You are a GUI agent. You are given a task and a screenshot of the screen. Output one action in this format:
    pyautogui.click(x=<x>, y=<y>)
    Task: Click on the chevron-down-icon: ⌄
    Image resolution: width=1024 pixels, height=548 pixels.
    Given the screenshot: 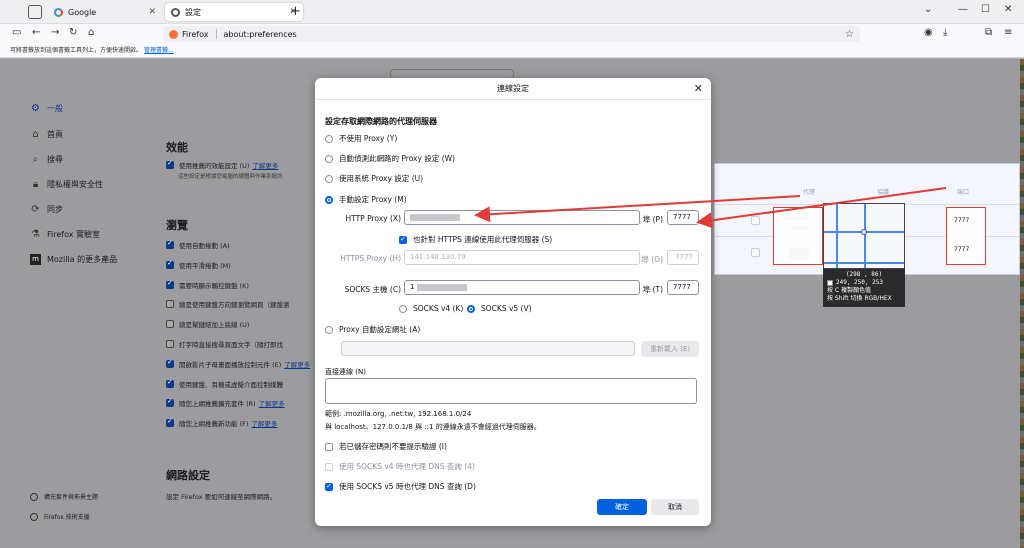 What is the action you would take?
    pyautogui.click(x=928, y=9)
    